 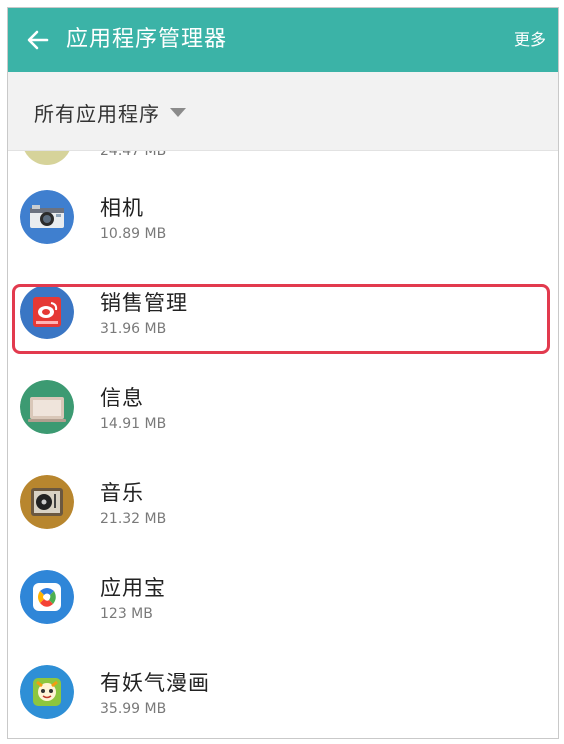 I want to click on sales-app-icon, so click(x=47, y=312).